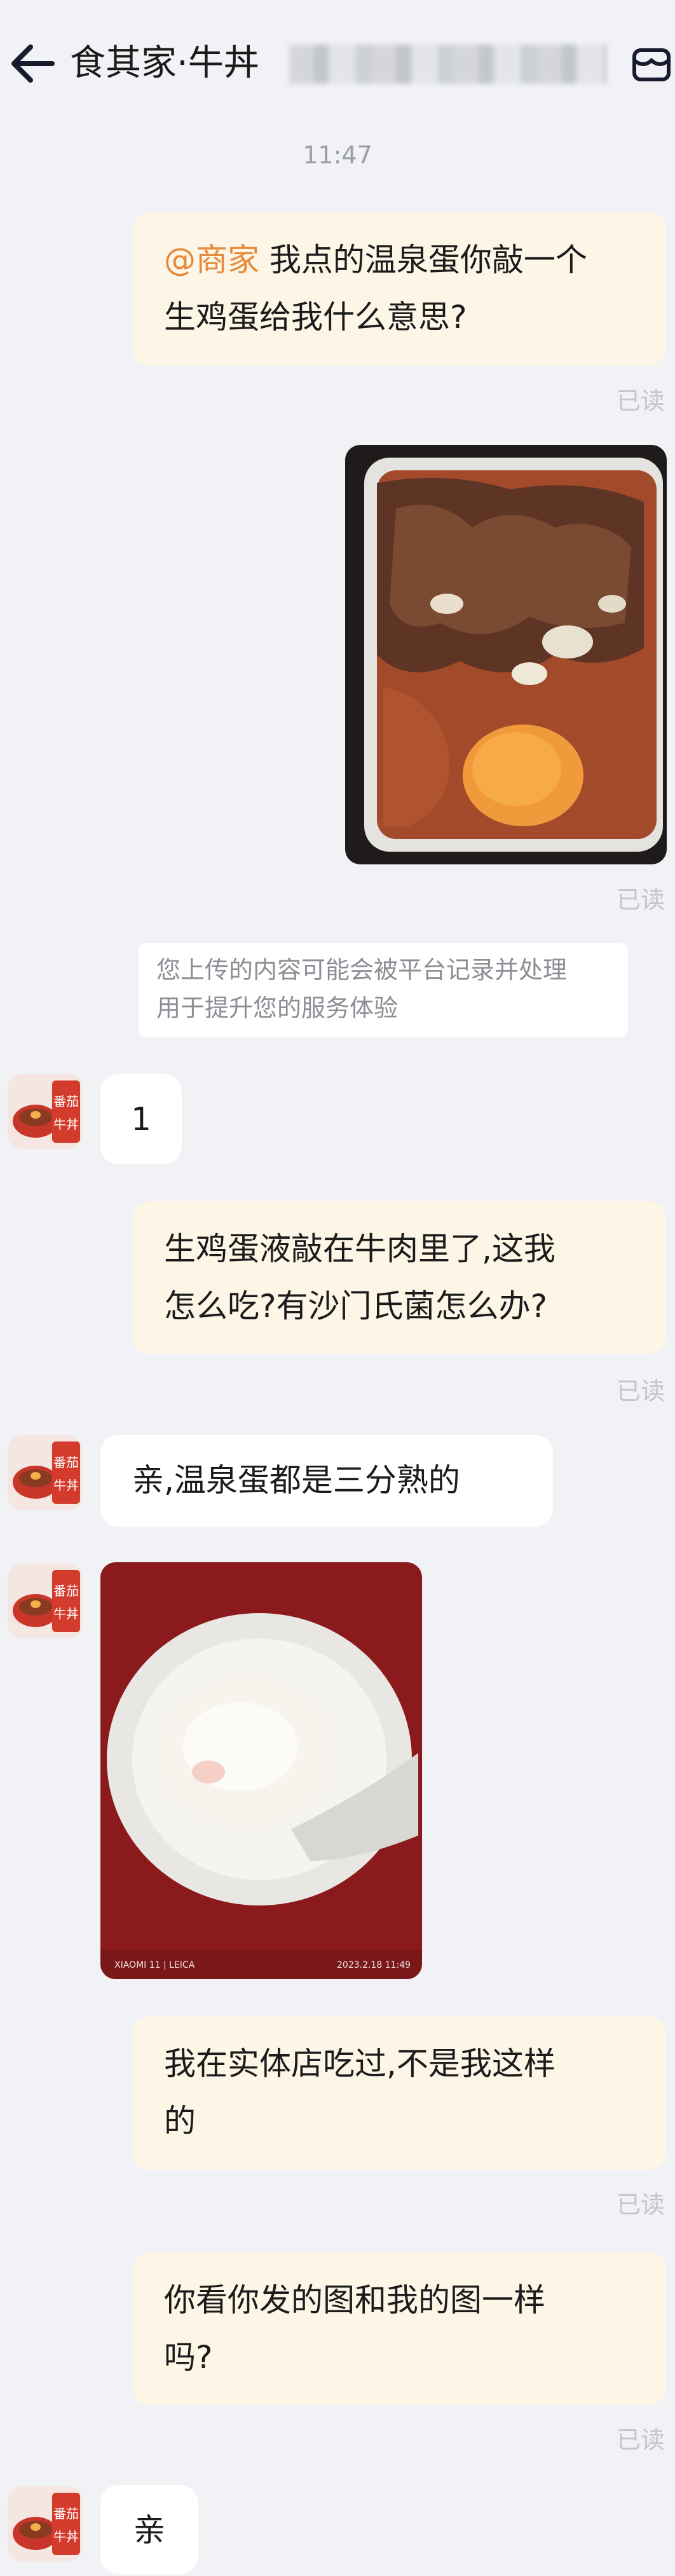 This screenshot has height=2576, width=675. I want to click on message-bubble-incoming: 亲, so click(149, 2529).